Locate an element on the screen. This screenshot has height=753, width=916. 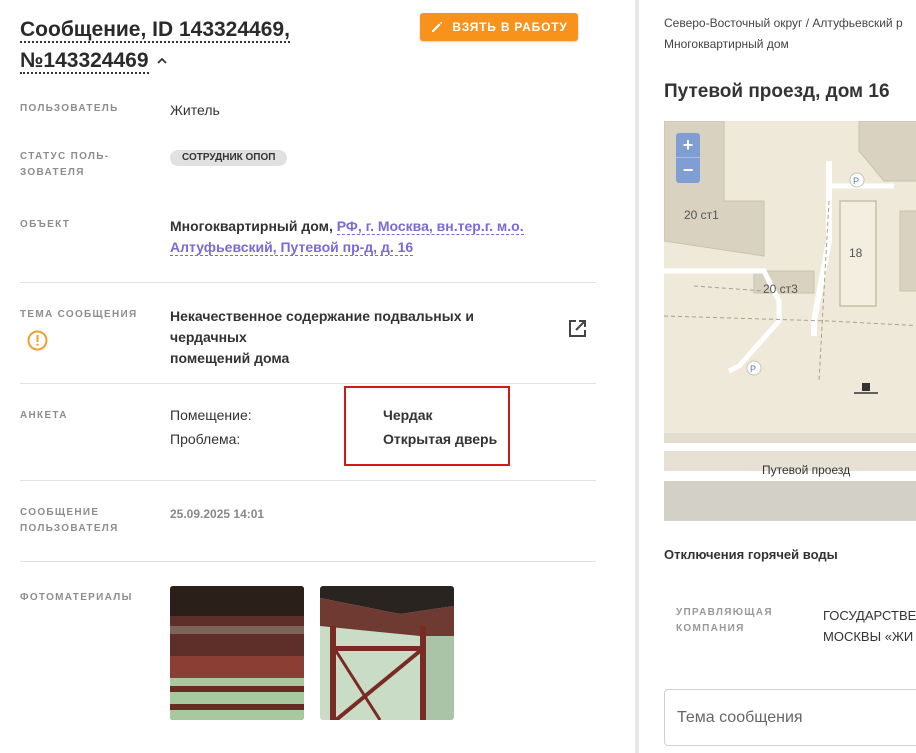
map-label-street: Путевой проезд is located at coordinates (806, 470).